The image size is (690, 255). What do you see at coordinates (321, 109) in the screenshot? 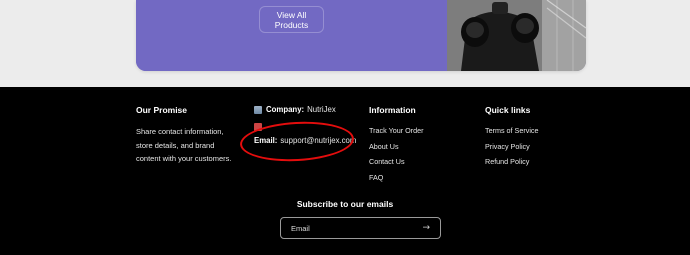
I see `company-value: NutriJex` at bounding box center [321, 109].